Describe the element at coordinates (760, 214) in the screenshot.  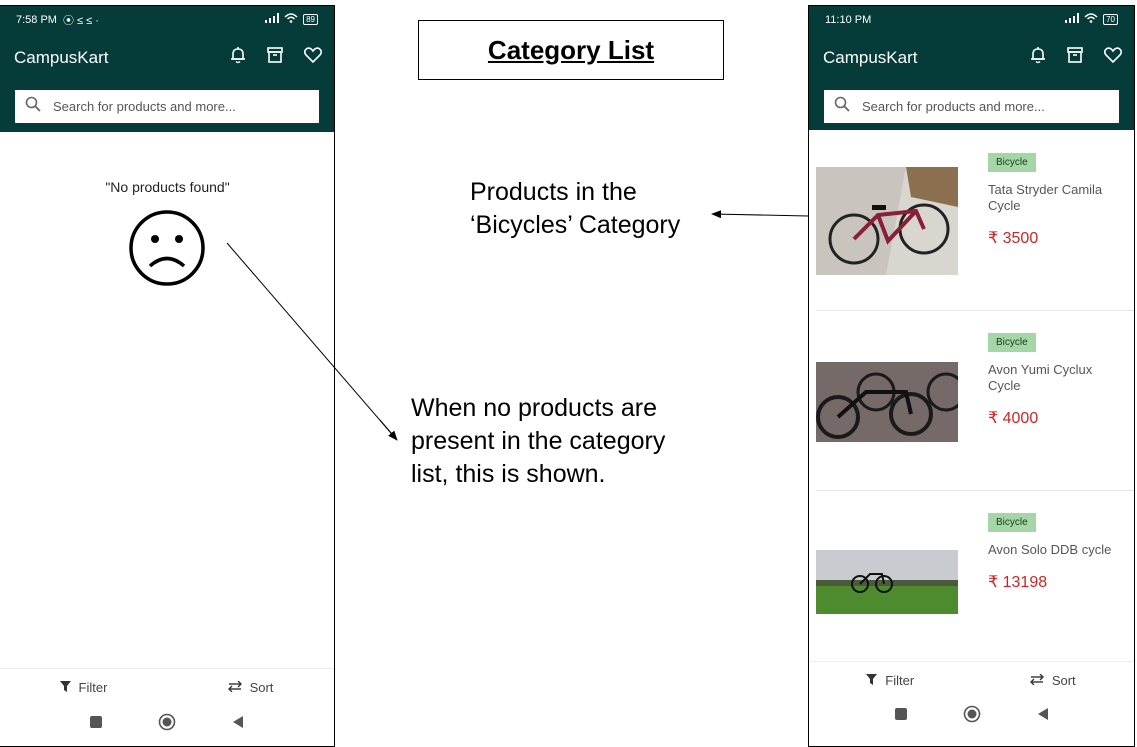
I see `arrow-to-products` at that location.